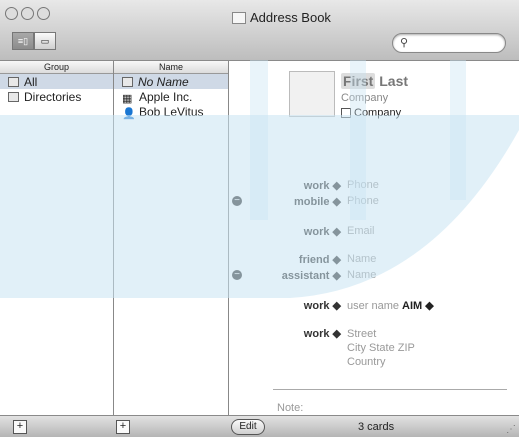  I want to click on card-only-view-button: ▭, so click(45, 41).